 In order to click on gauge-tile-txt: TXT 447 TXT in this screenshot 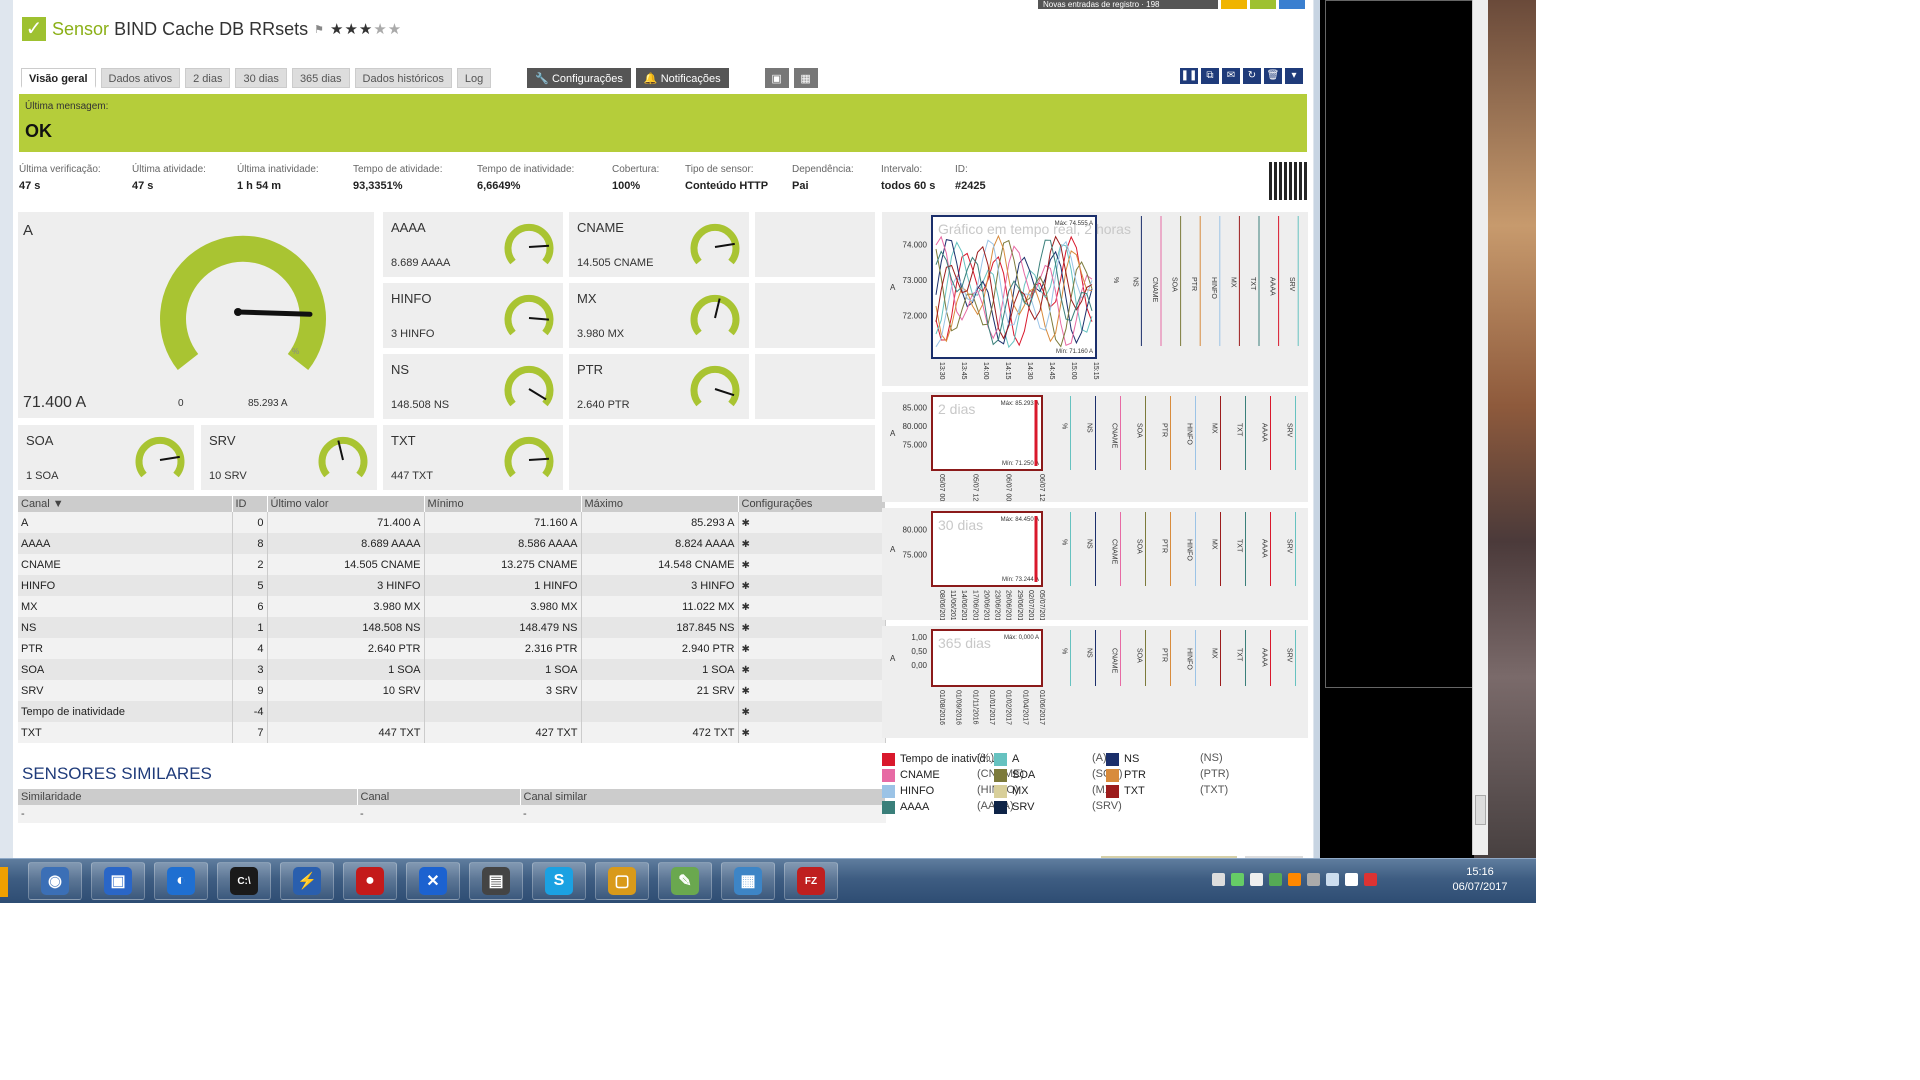, I will do `click(473, 457)`.